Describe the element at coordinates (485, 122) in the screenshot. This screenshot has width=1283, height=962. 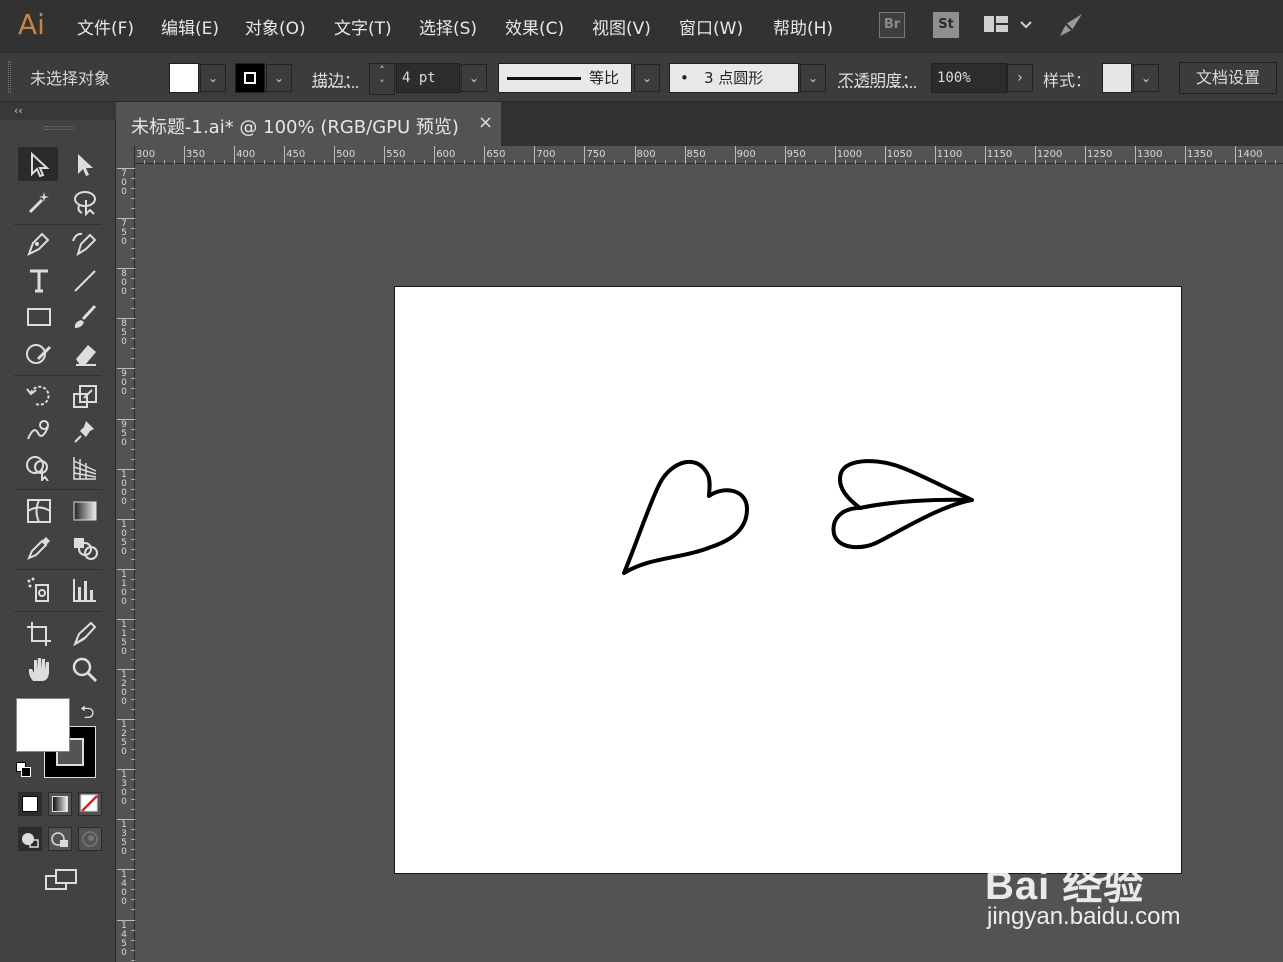
I see `close-icon: ×` at that location.